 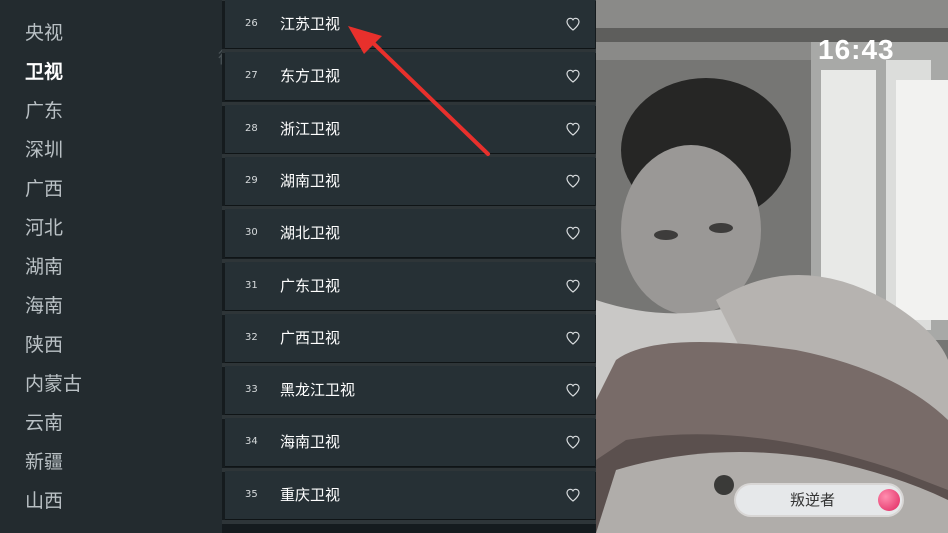 What do you see at coordinates (410, 129) in the screenshot?
I see `channel-row: 28 浙江卫视` at bounding box center [410, 129].